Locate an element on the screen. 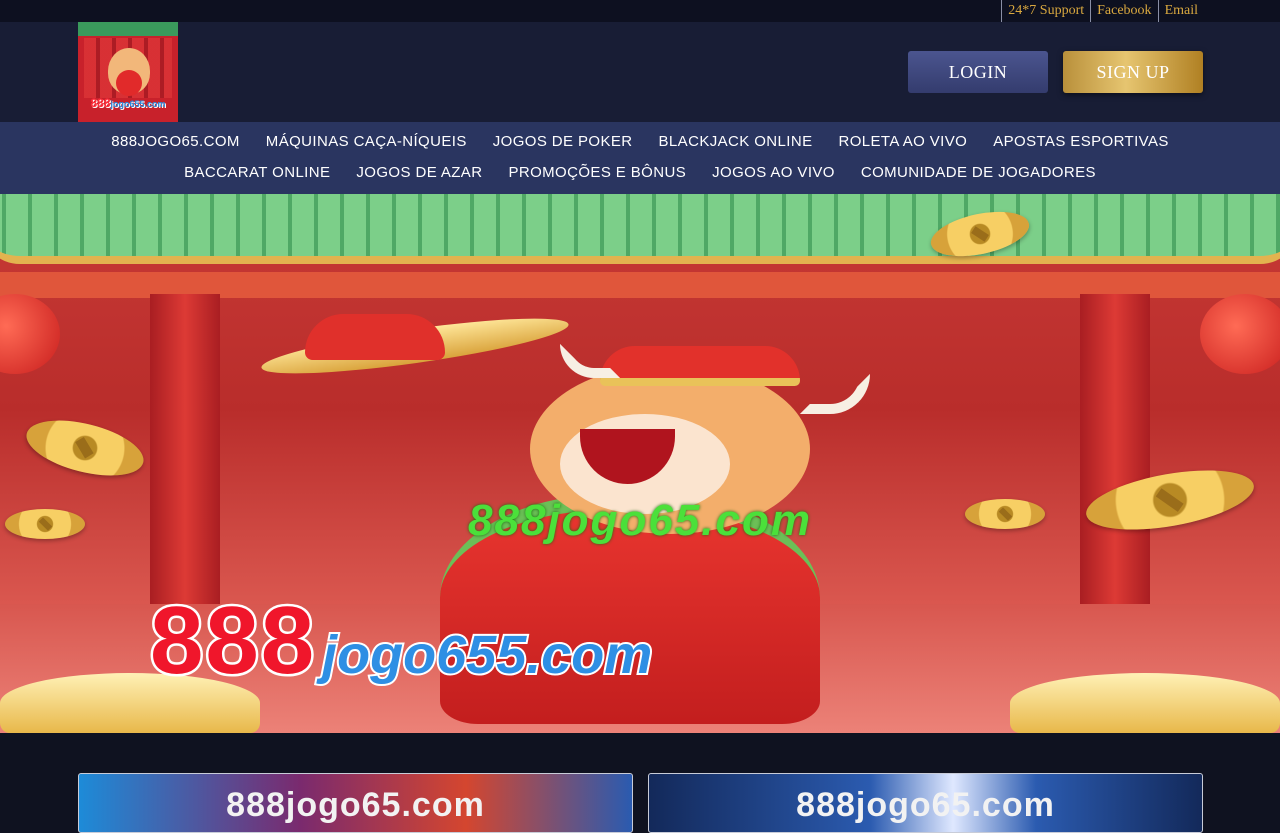 The image size is (1280, 833). site-logo: 888jogo655.com is located at coordinates (128, 72).